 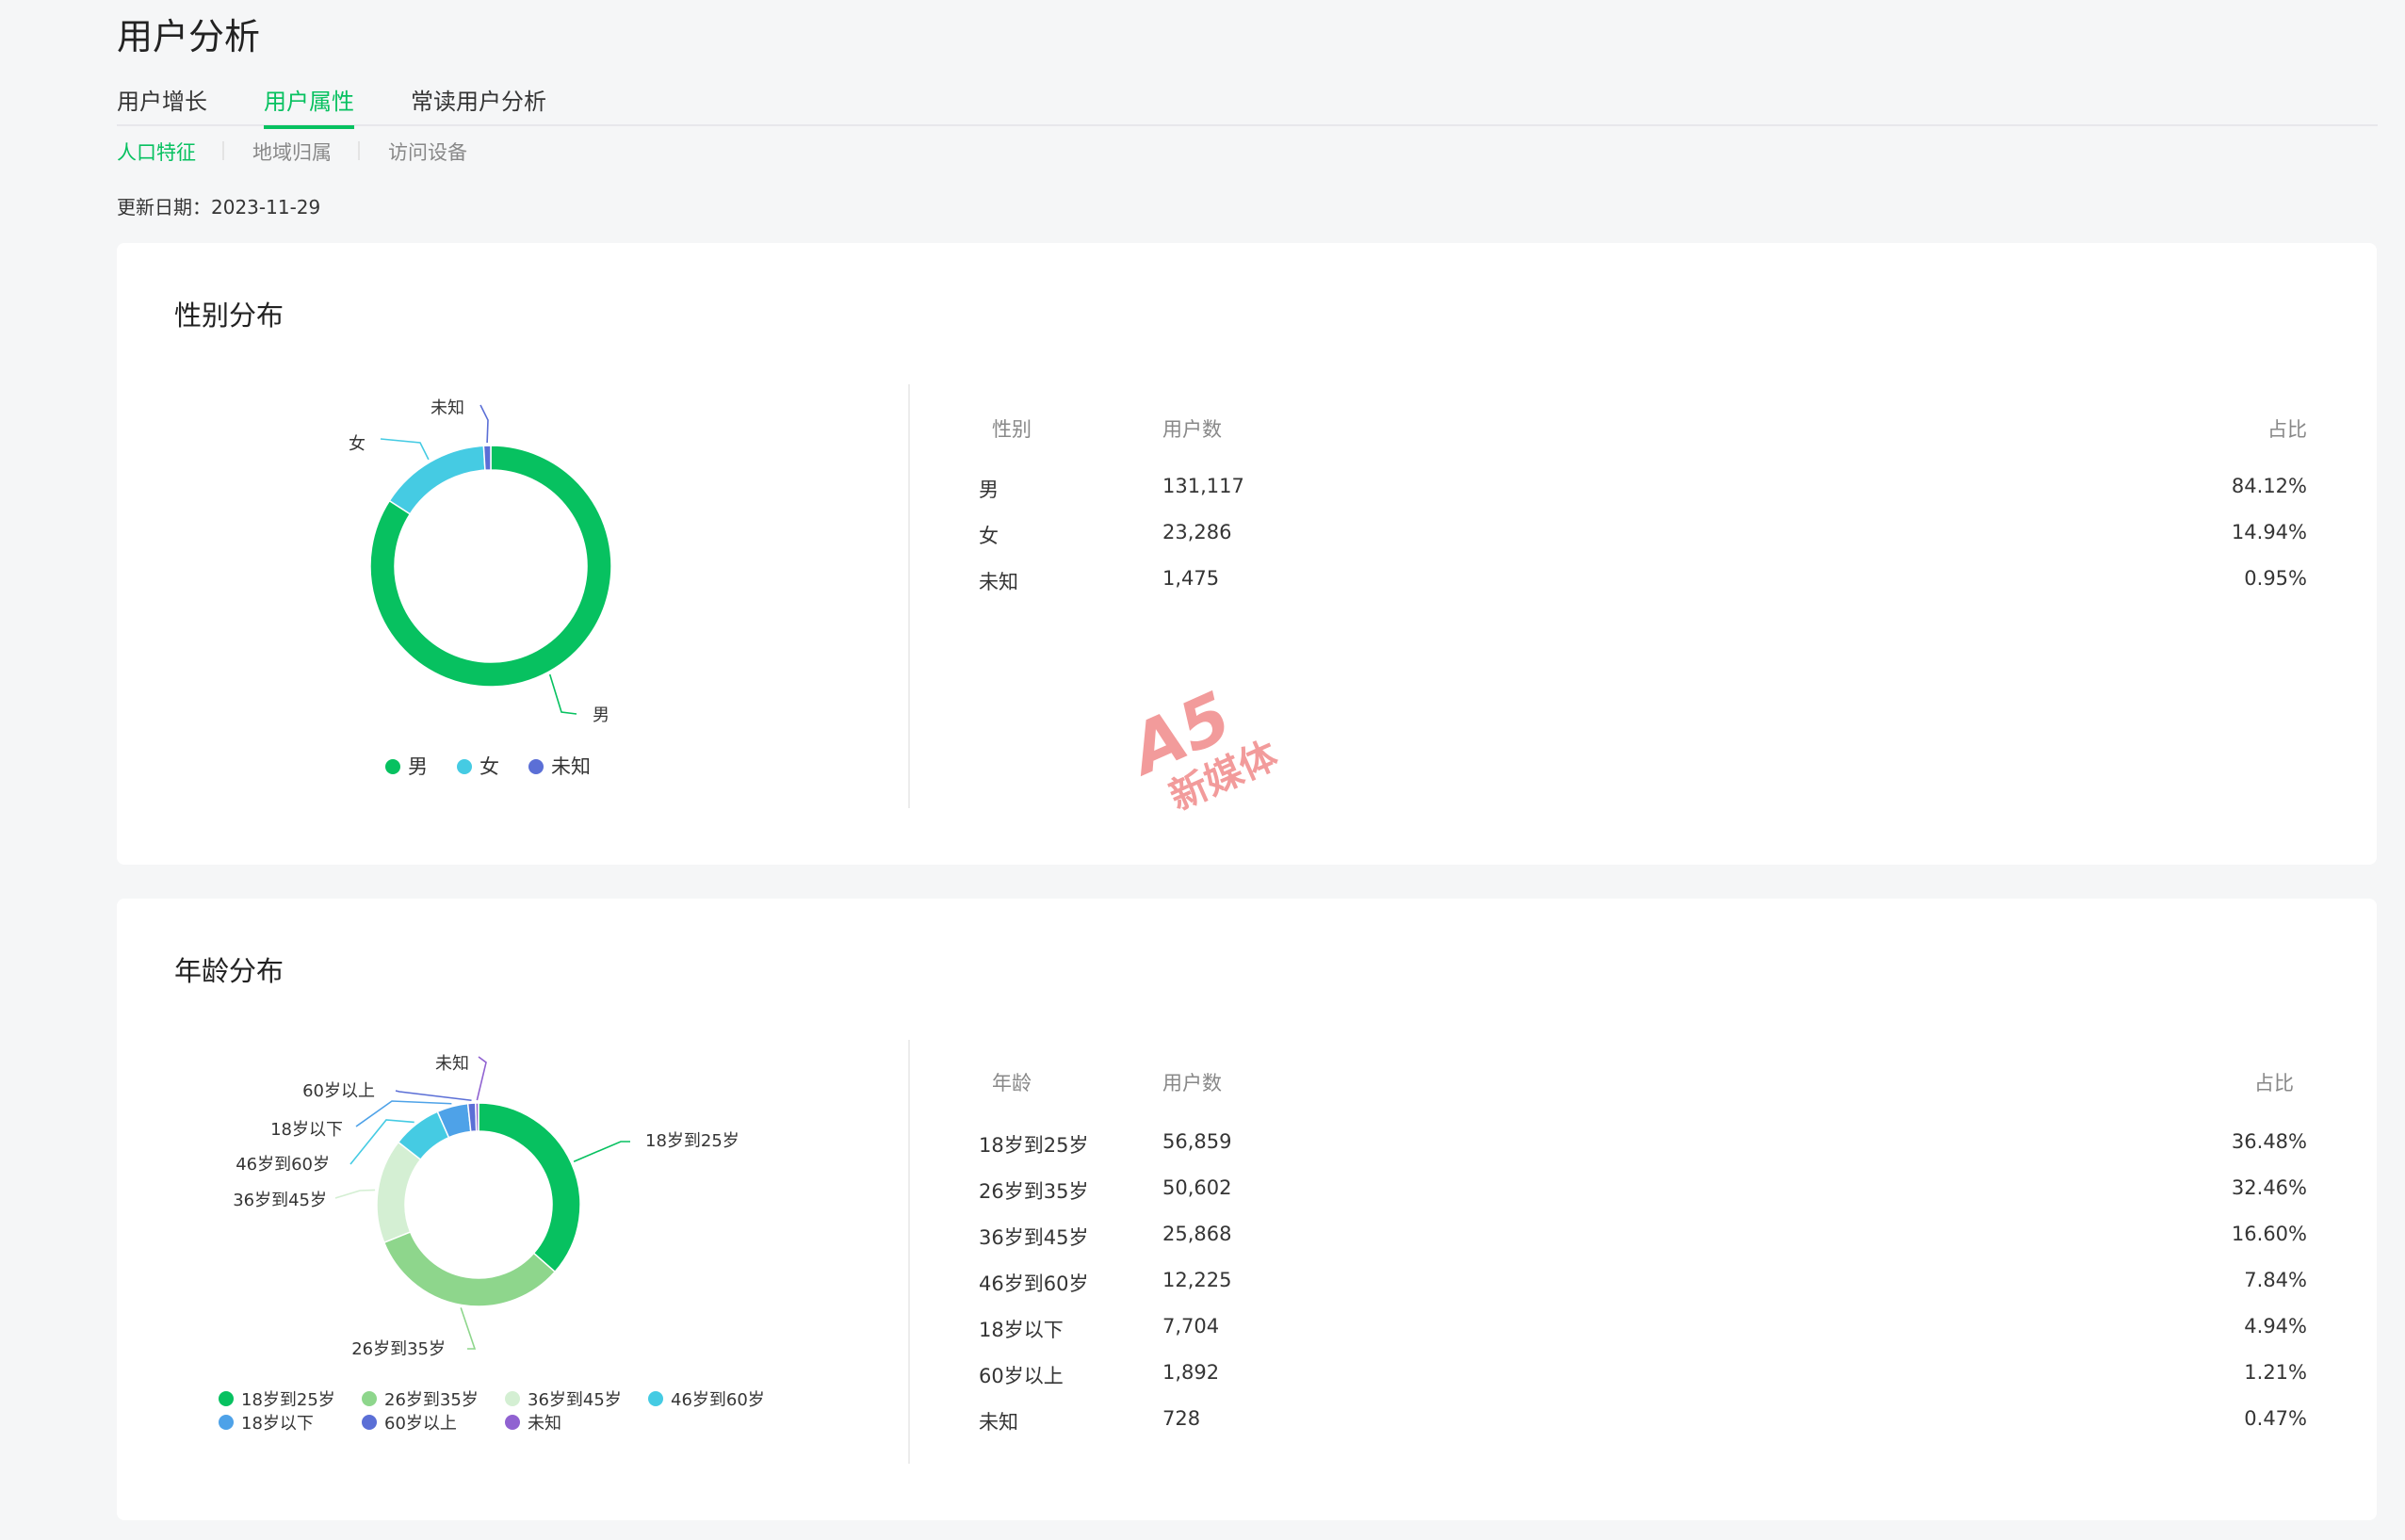 What do you see at coordinates (1192, 430) in the screenshot?
I see `table-header-users: 用户数` at bounding box center [1192, 430].